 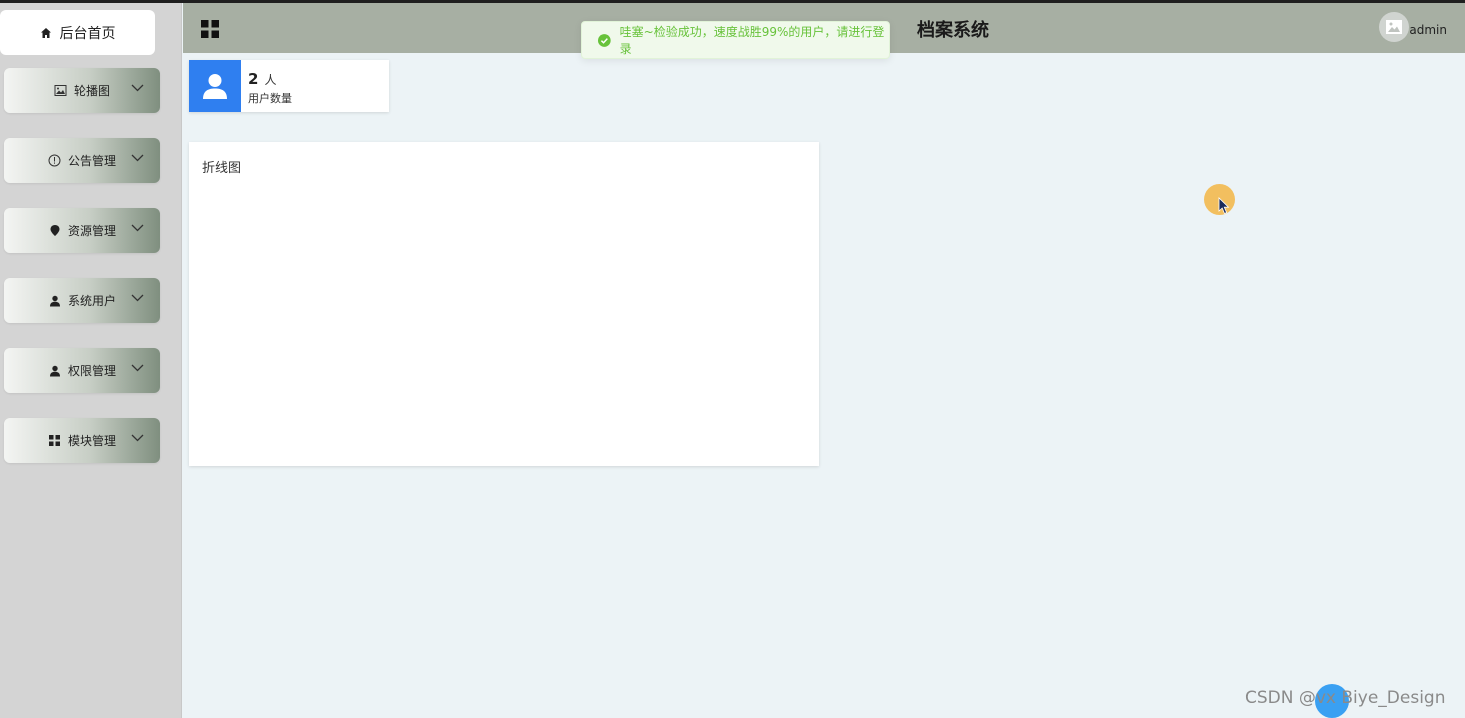 I want to click on sidebar-item-resource: 资源管理, so click(x=82, y=230).